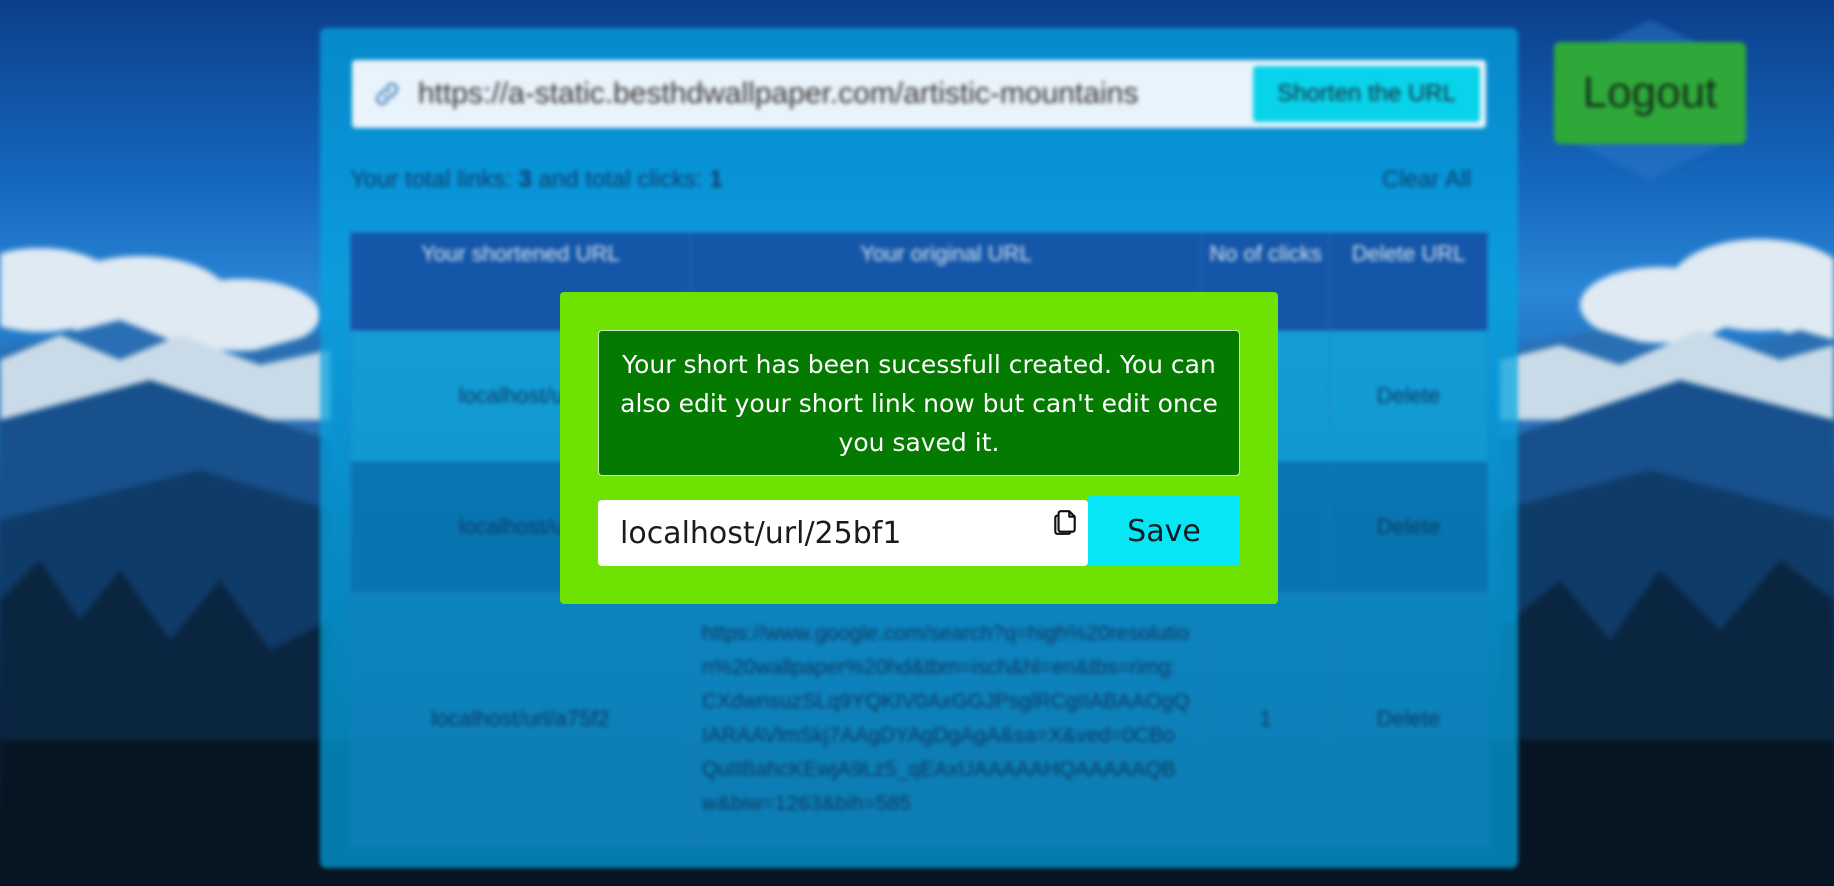 The image size is (1834, 886). Describe the element at coordinates (520, 719) in the screenshot. I see `short-url-cell: localhost/url/a75f2` at that location.